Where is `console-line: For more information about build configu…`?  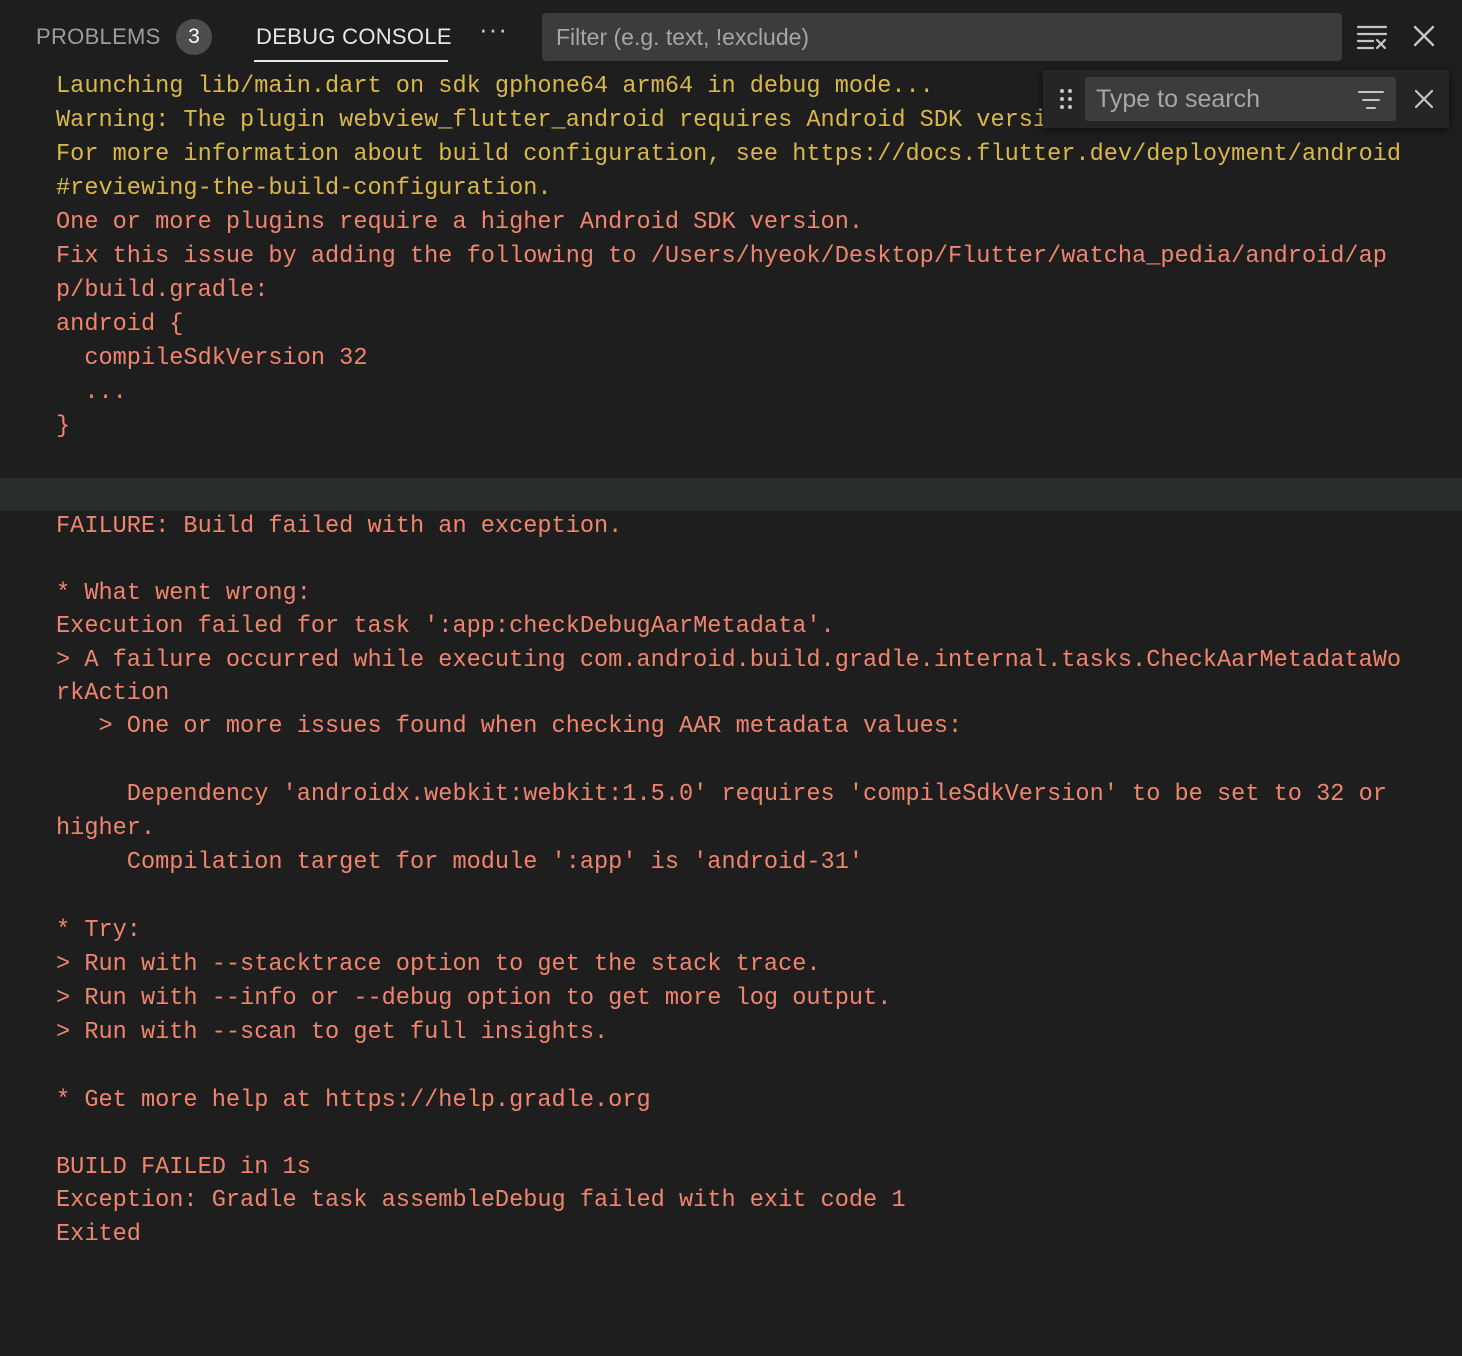 console-line: For more information about build configu… is located at coordinates (729, 154).